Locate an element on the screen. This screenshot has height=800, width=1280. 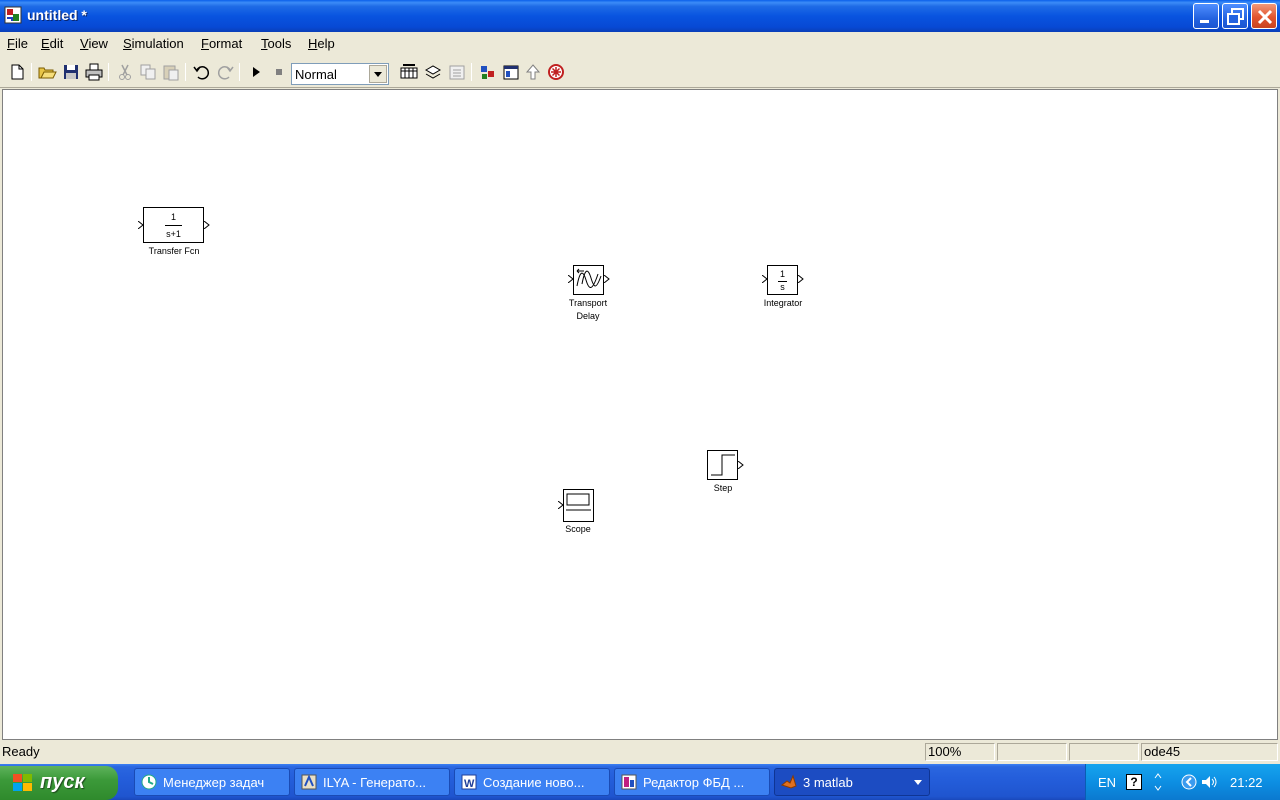
model-browser-button is located at coordinates (511, 72).